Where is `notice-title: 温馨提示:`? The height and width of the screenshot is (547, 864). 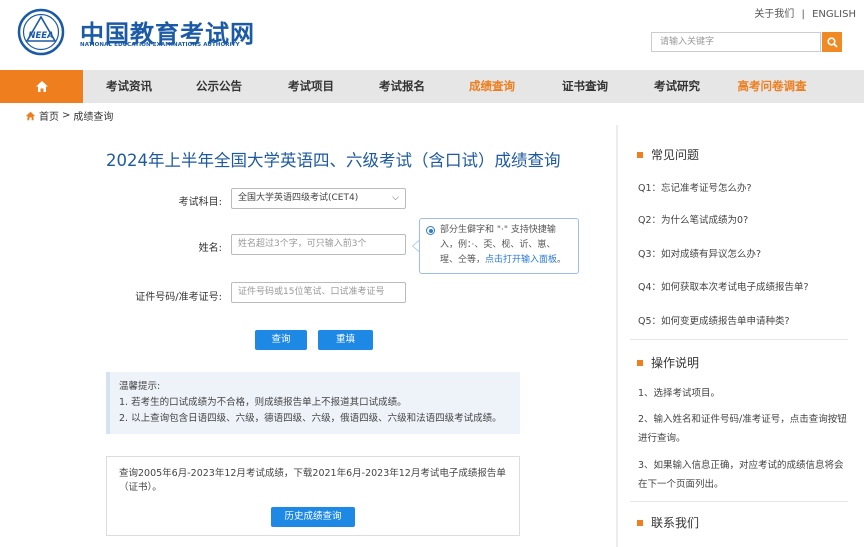 notice-title: 温馨提示: is located at coordinates (140, 386).